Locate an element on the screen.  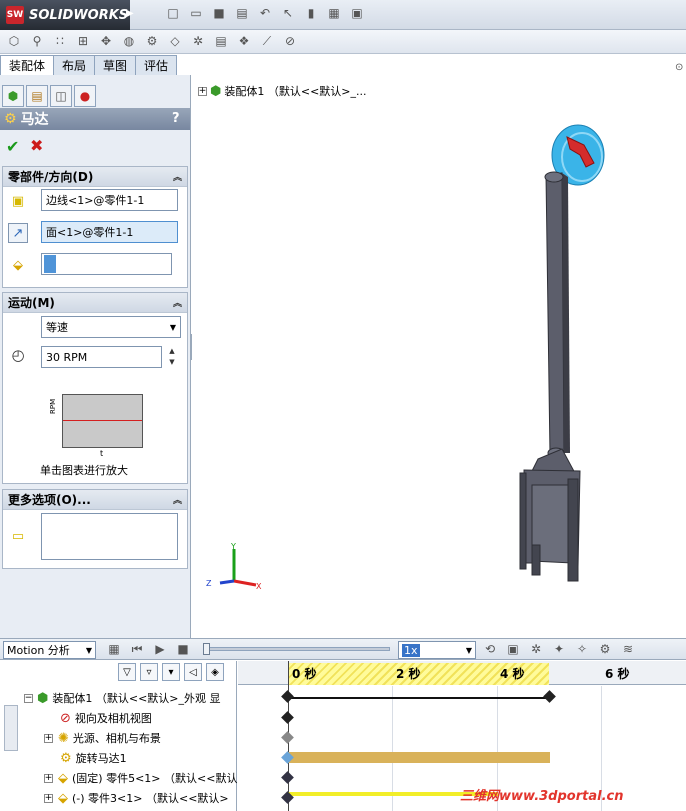
study-type-select: Motion 分析 ▼ is located at coordinates (49, 650).